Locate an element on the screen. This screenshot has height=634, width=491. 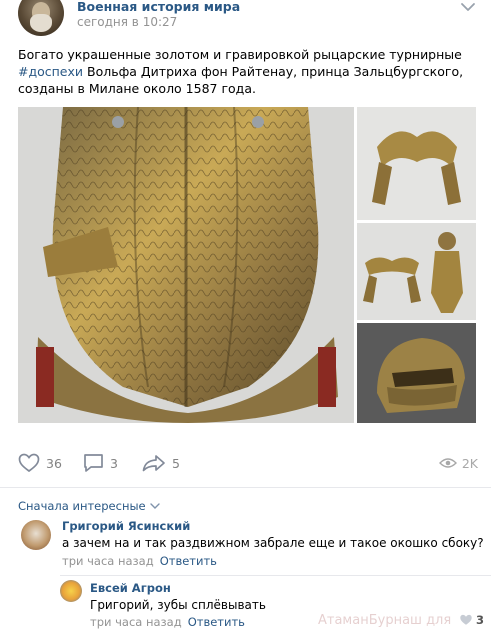
comment-text: Григорий, зубы сплёвывать is located at coordinates (178, 605).